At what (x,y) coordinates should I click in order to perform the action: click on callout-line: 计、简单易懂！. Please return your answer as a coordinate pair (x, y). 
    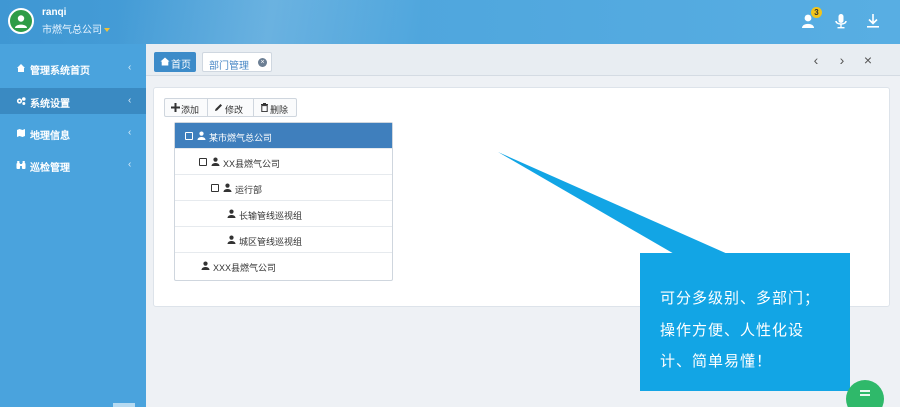
    Looking at the image, I should click on (716, 361).